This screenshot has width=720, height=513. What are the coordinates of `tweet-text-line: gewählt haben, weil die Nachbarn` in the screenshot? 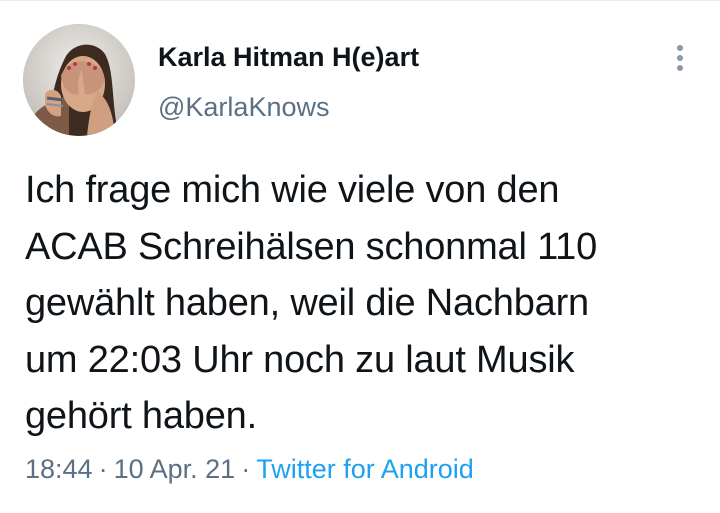 It's located at (307, 303).